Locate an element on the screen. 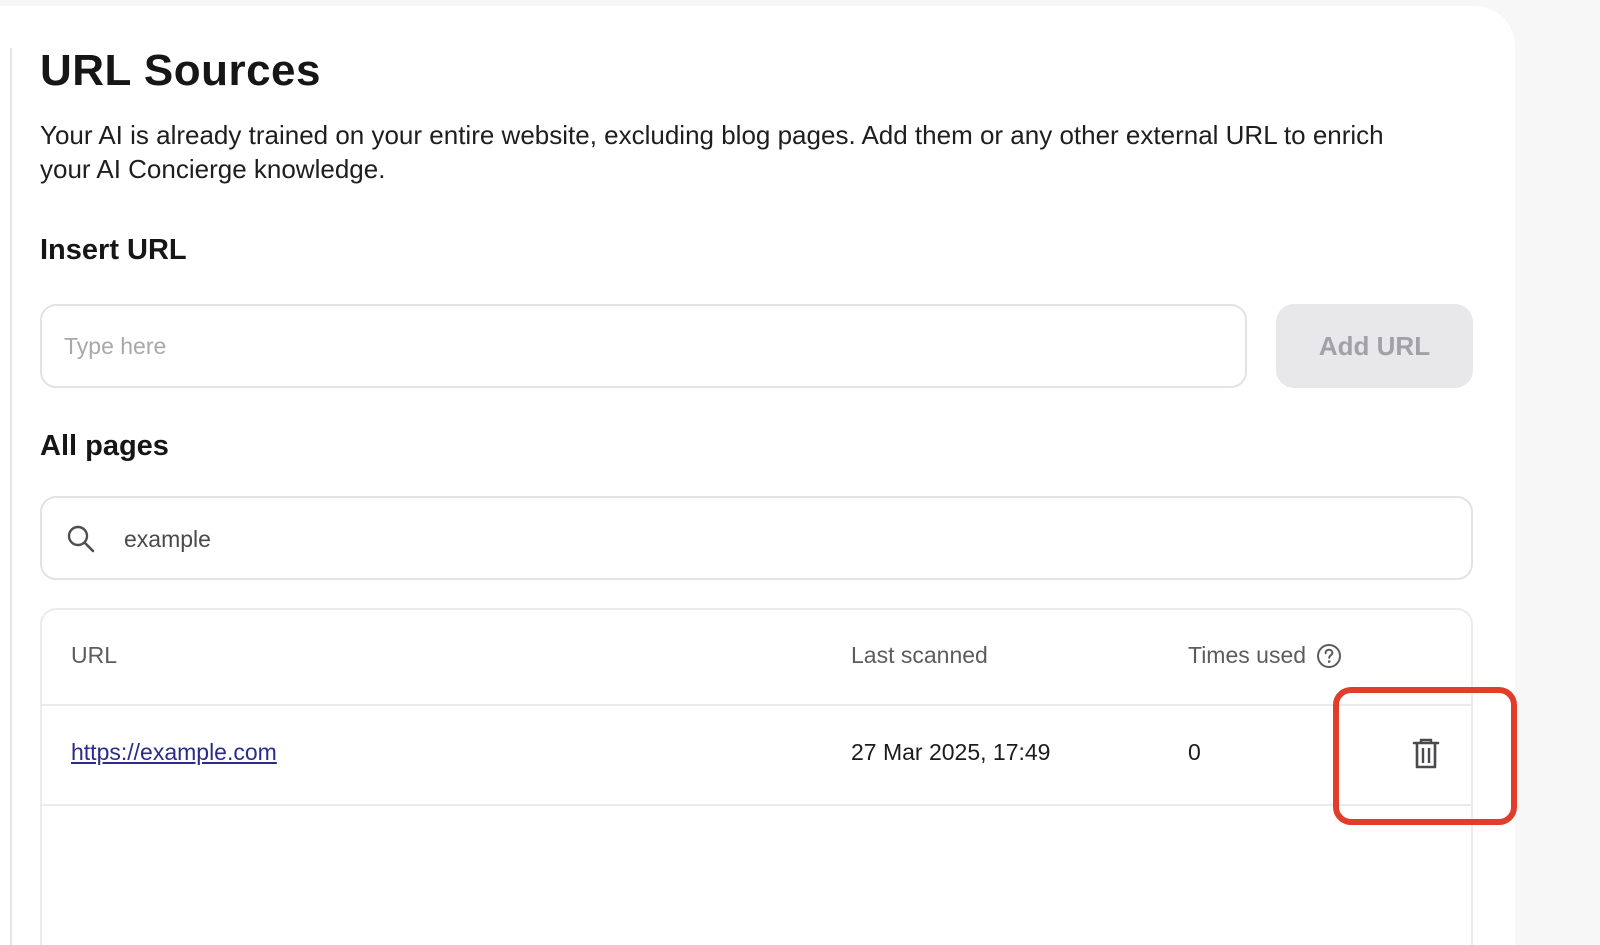 The height and width of the screenshot is (945, 1600). url-input is located at coordinates (643, 346).